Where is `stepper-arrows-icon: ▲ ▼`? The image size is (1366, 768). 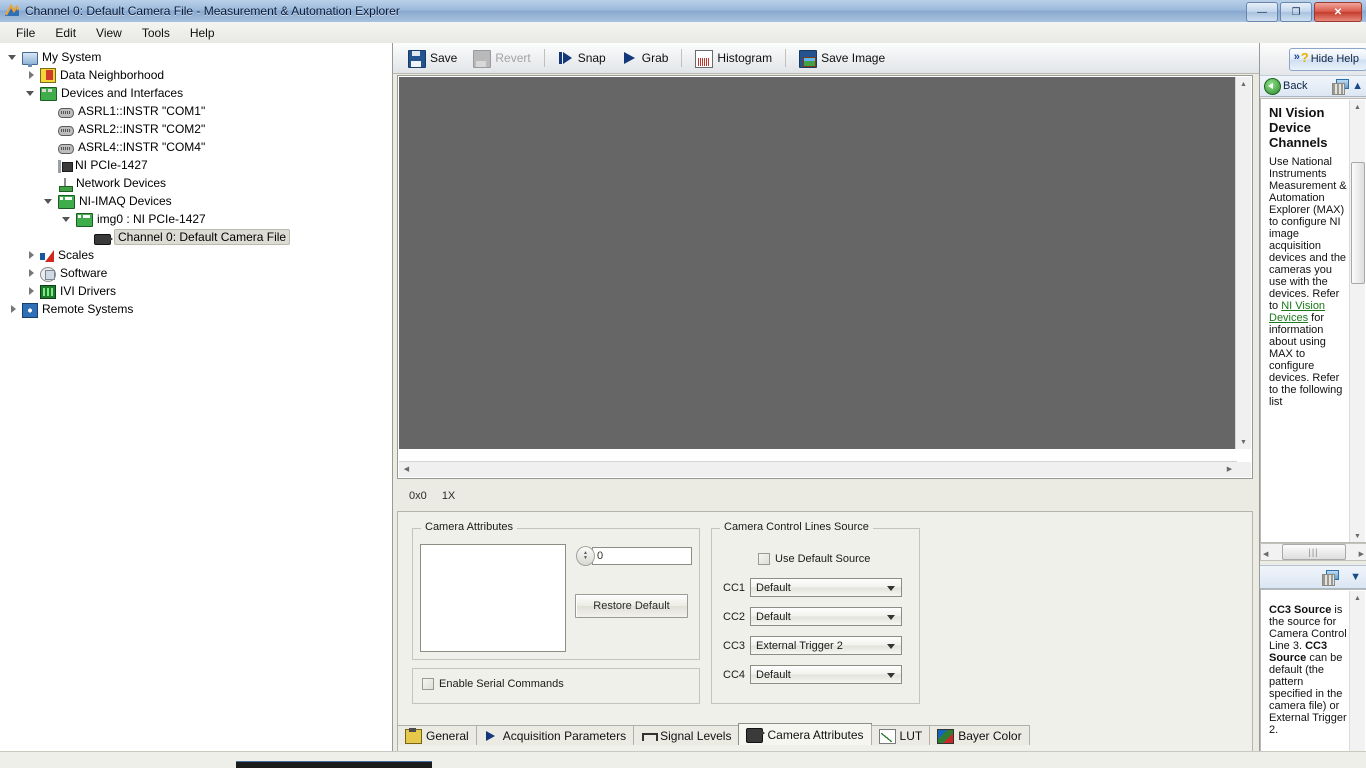 stepper-arrows-icon: ▲ ▼ is located at coordinates (585, 556).